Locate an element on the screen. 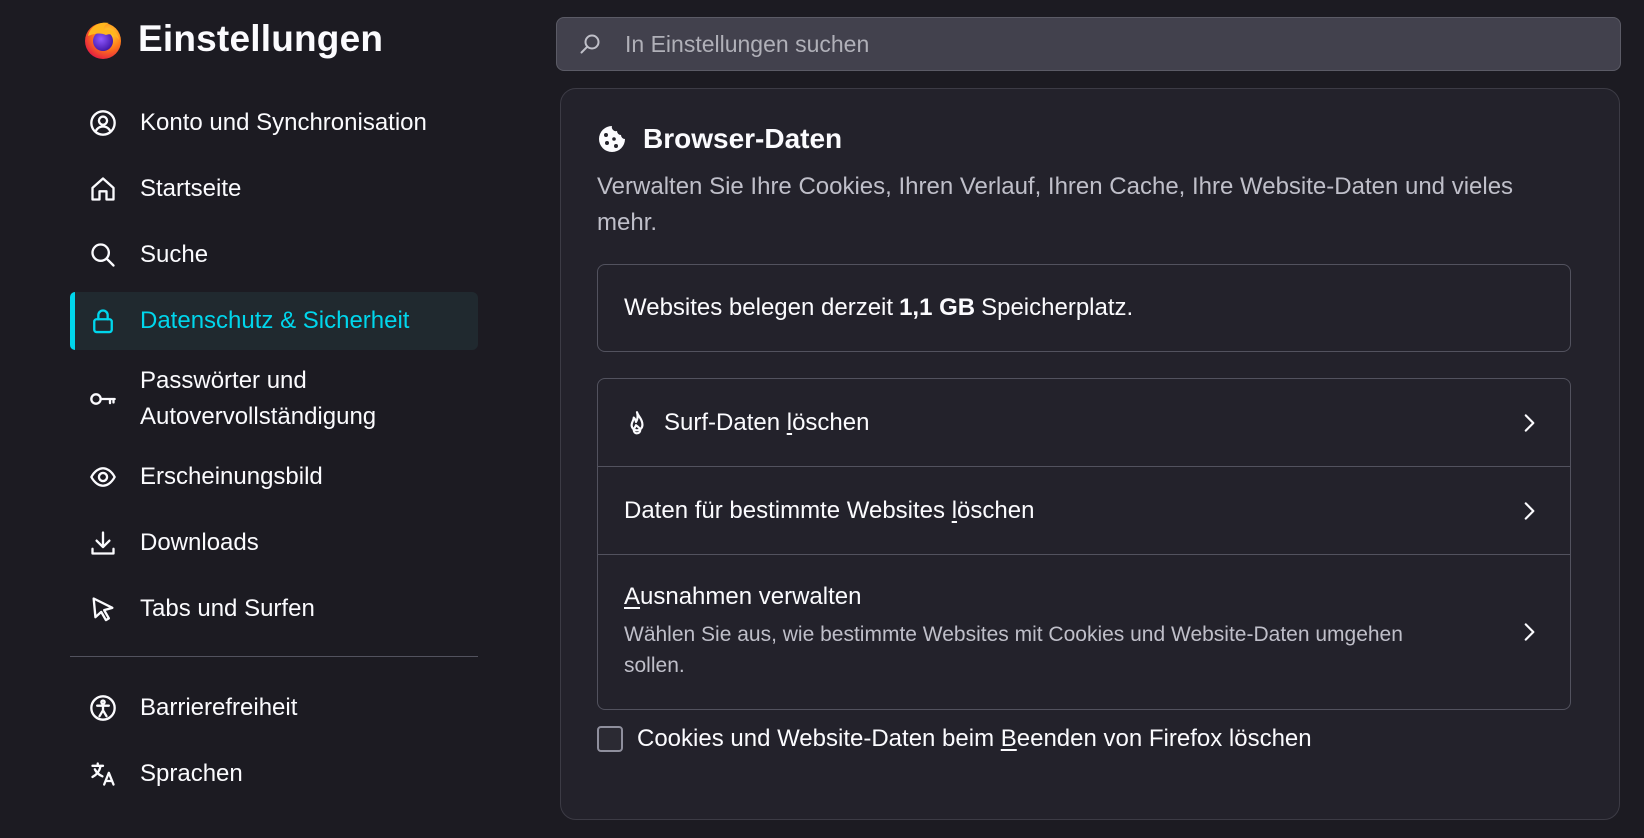  settings-search-input is located at coordinates (1121, 44).